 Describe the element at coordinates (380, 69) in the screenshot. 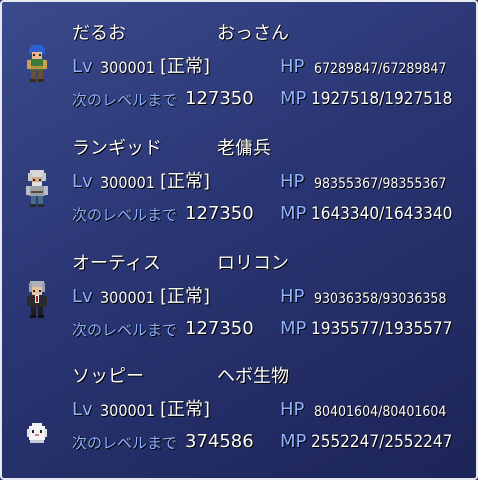

I see `hp-value: 67289847/67289847` at that location.